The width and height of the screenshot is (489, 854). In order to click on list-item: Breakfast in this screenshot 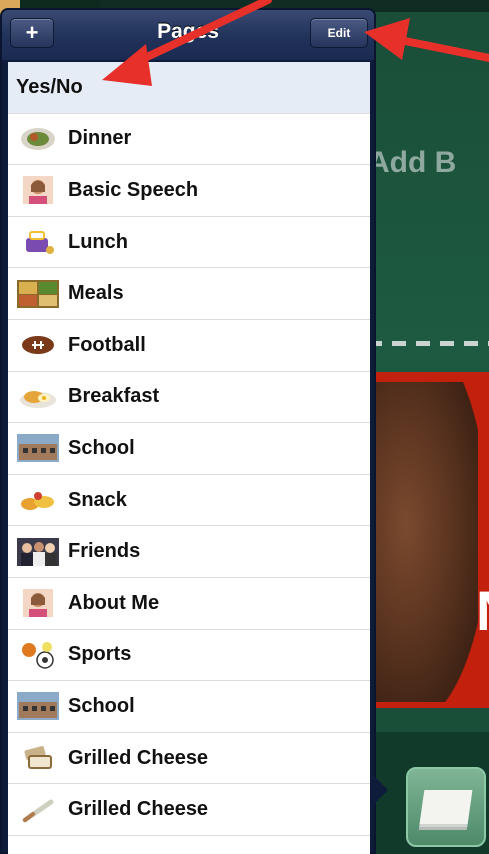, I will do `click(189, 397)`.